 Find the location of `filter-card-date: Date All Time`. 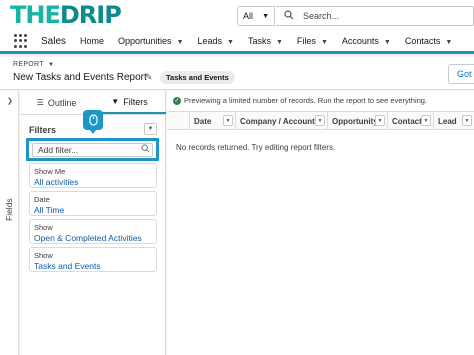

filter-card-date: Date All Time is located at coordinates (93, 203).